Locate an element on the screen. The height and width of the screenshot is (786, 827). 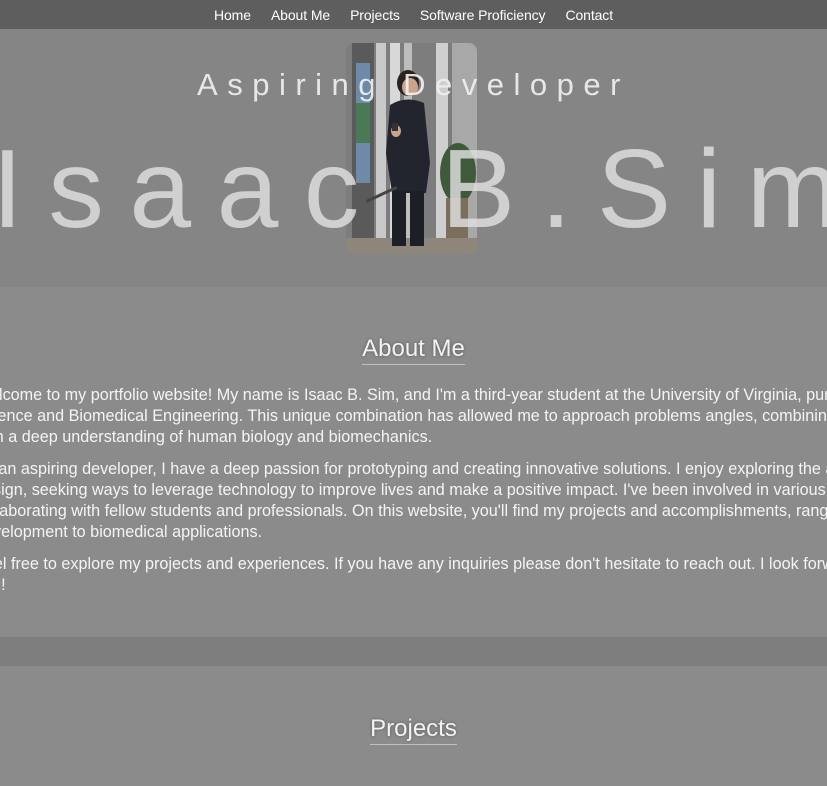
nav-link-home: Home is located at coordinates (232, 15).